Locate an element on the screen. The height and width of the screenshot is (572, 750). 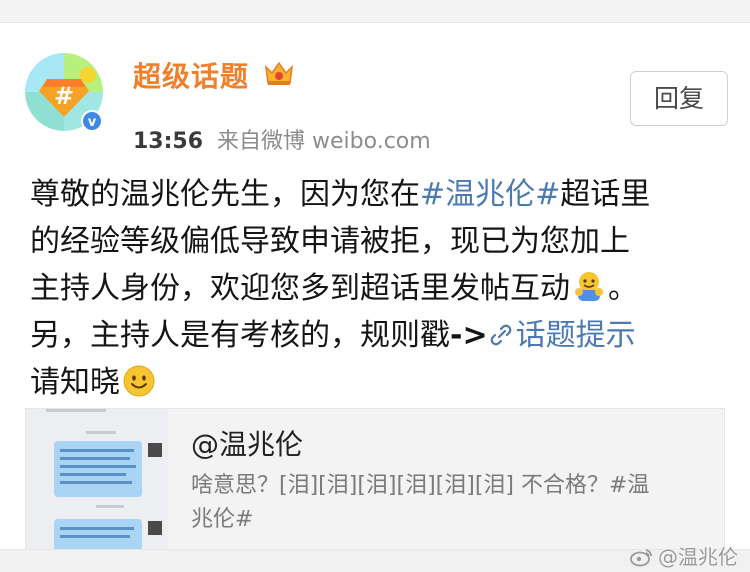
smile-emoji-icon is located at coordinates (139, 381).